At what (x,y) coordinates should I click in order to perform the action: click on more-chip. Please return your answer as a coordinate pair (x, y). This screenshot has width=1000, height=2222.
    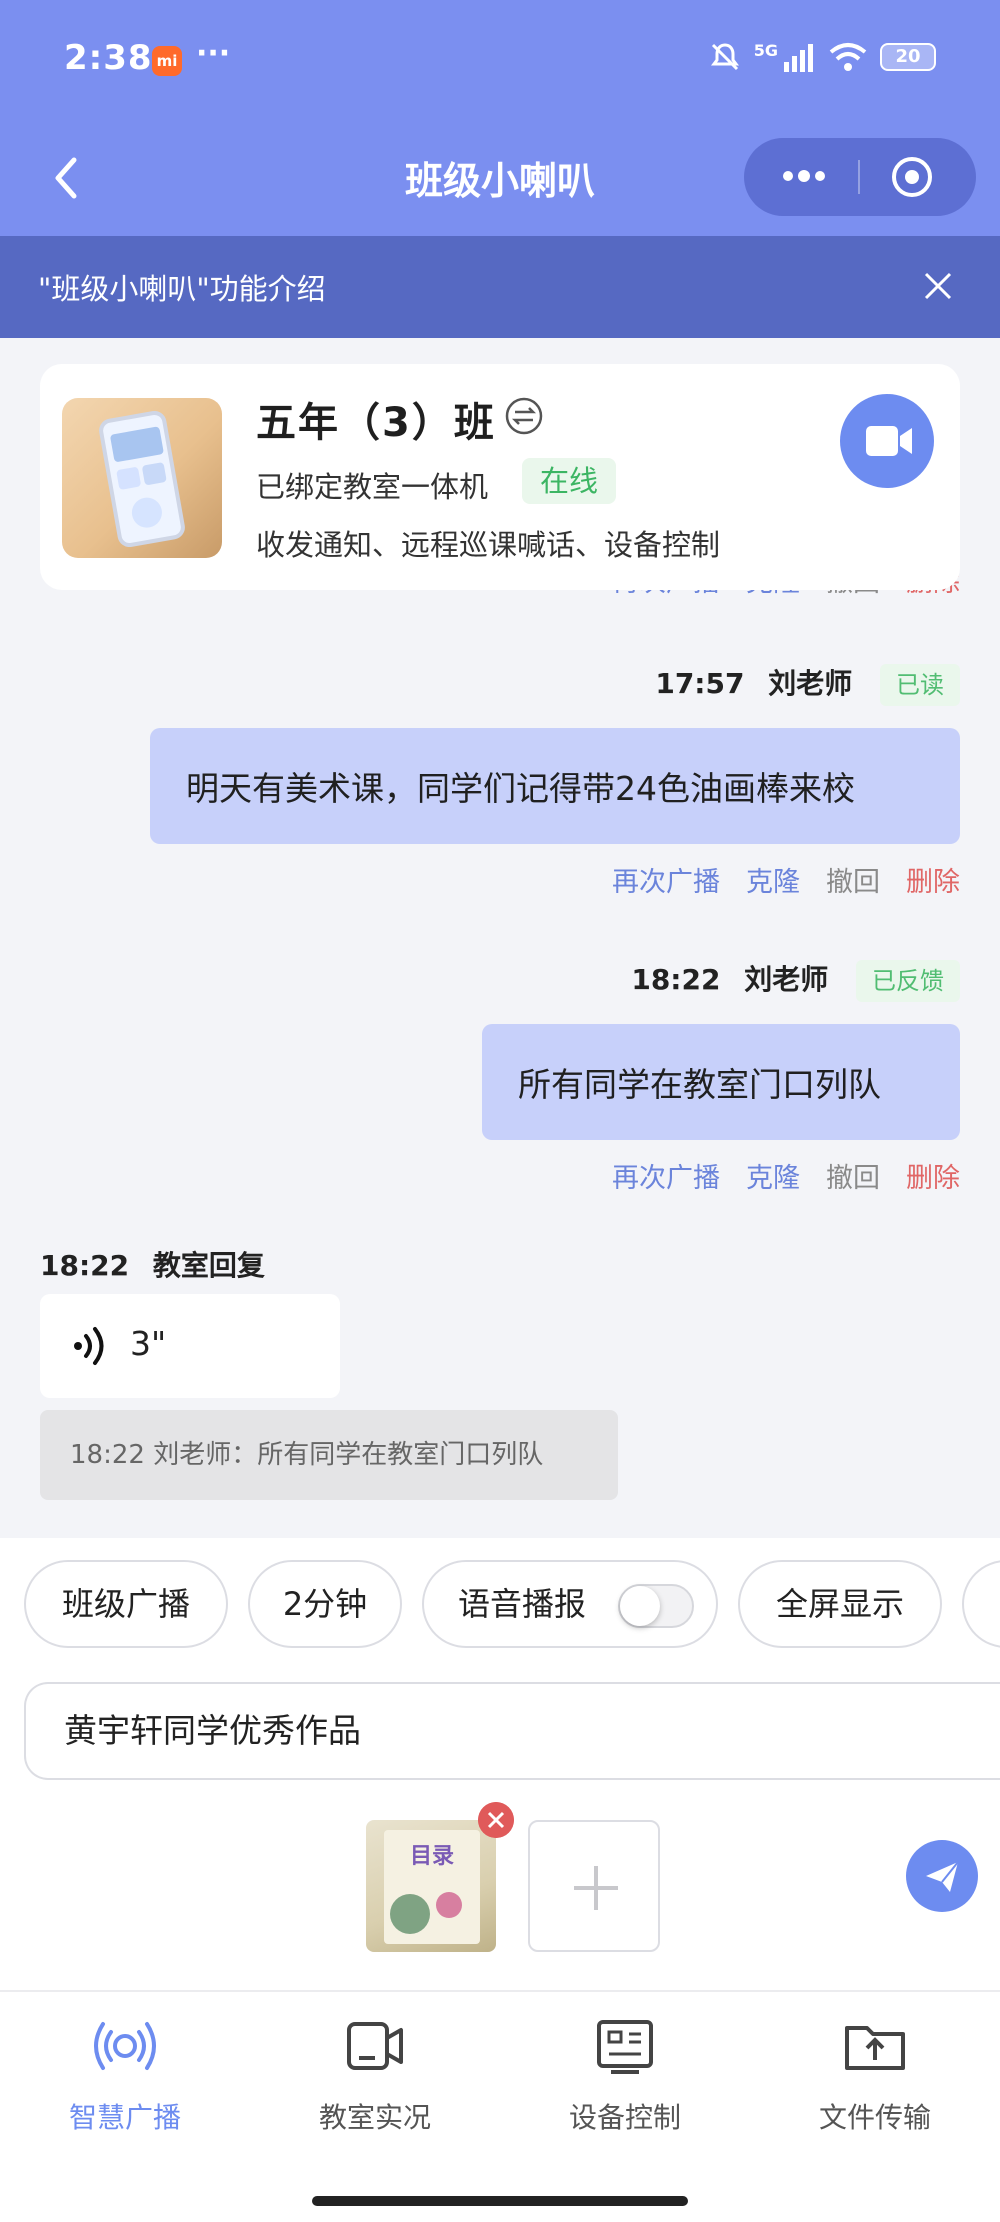
    Looking at the image, I should click on (981, 1604).